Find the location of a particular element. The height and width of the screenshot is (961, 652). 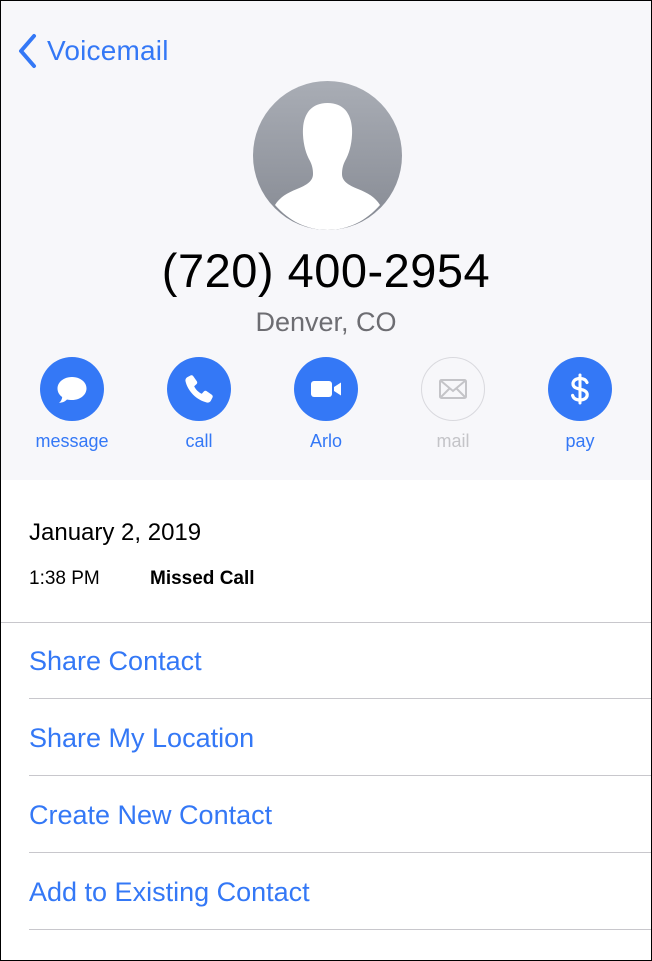

message-bubble-icon is located at coordinates (72, 390).